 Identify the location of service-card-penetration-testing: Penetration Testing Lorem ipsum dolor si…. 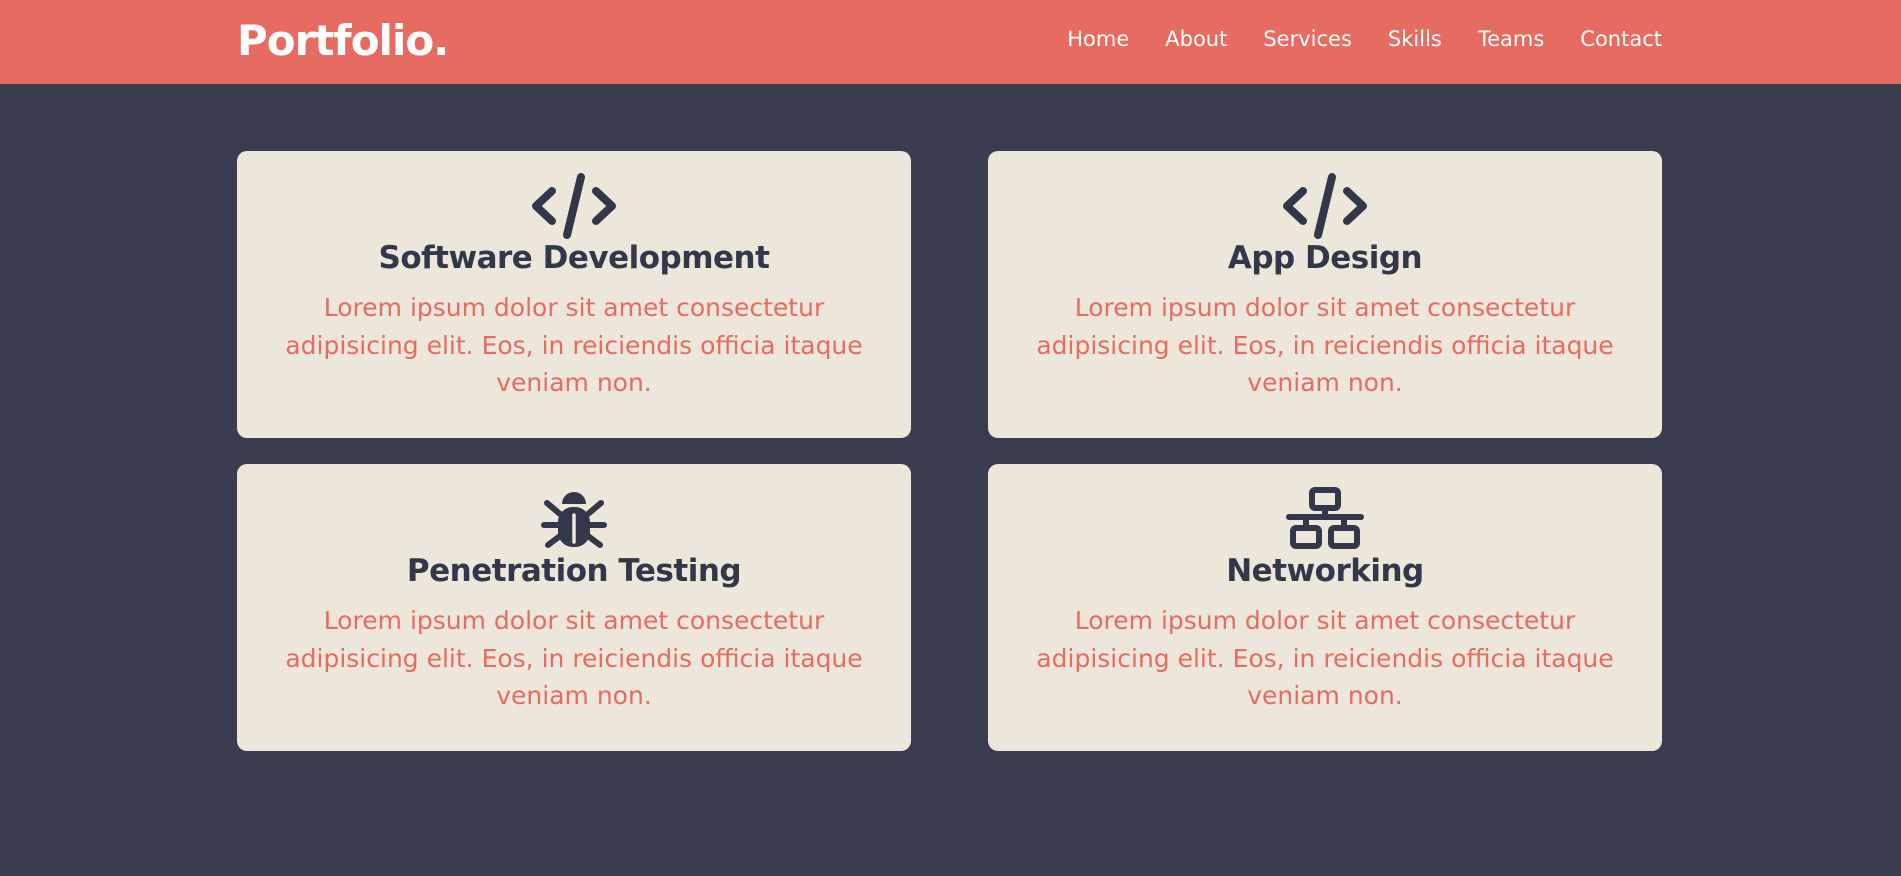
(574, 607).